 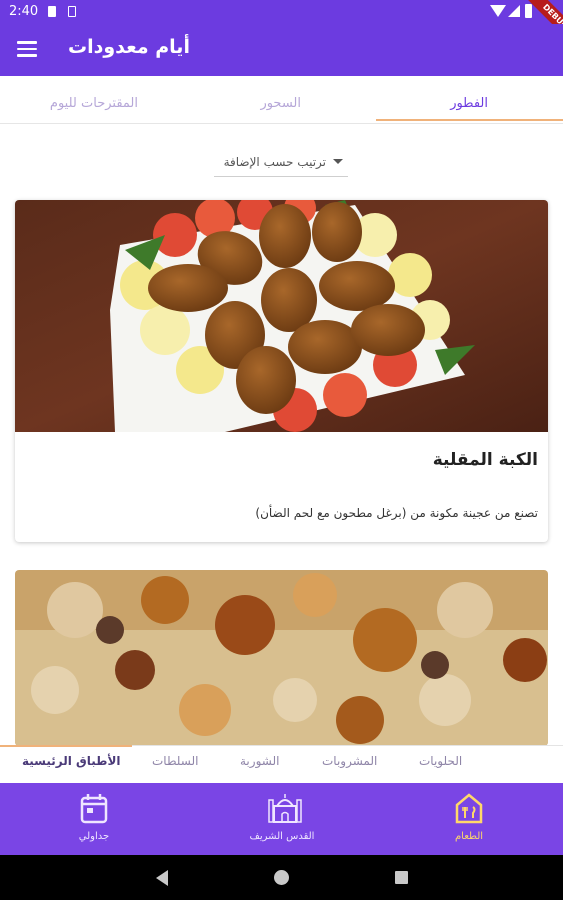 I want to click on sort-label: ترتيب حسب الإضافة, so click(x=274, y=162).